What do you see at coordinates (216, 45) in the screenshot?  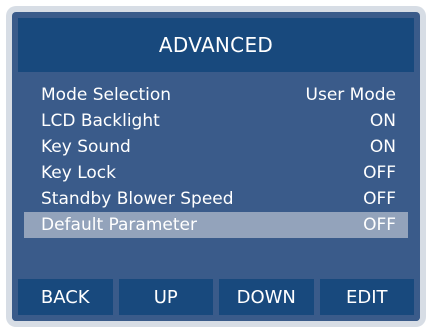 I see `screen-title: ADVANCED` at bounding box center [216, 45].